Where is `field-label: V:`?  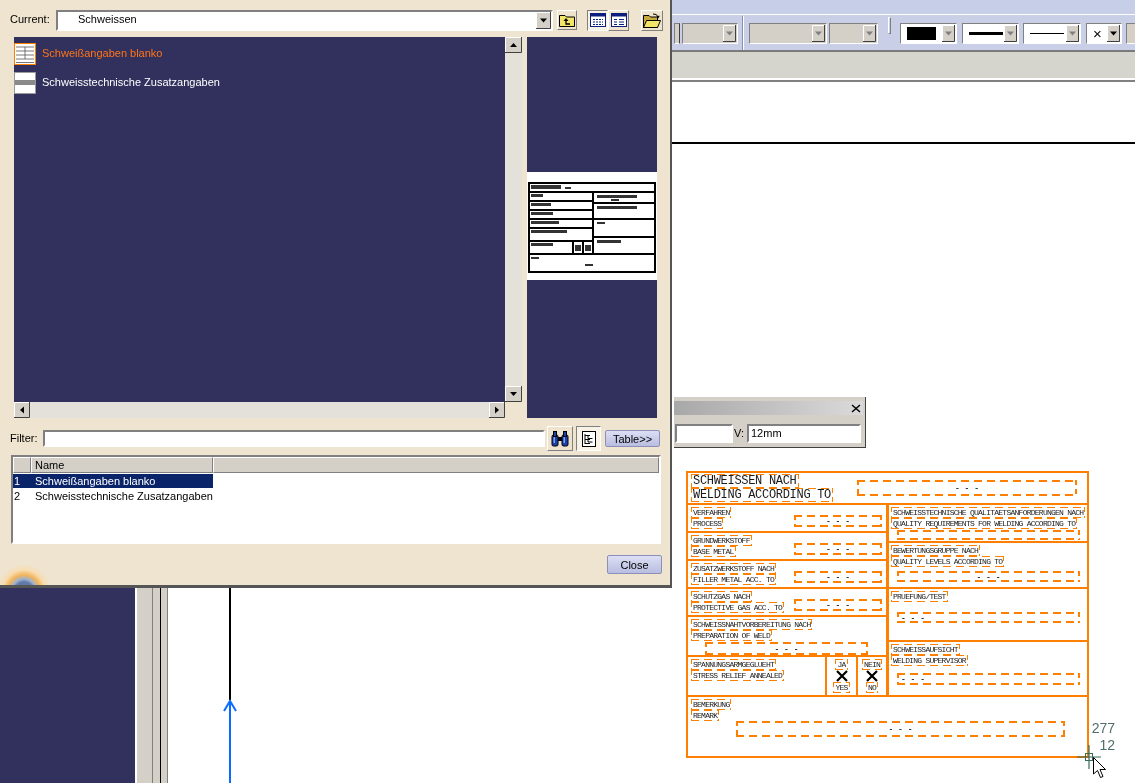 field-label: V: is located at coordinates (739, 433).